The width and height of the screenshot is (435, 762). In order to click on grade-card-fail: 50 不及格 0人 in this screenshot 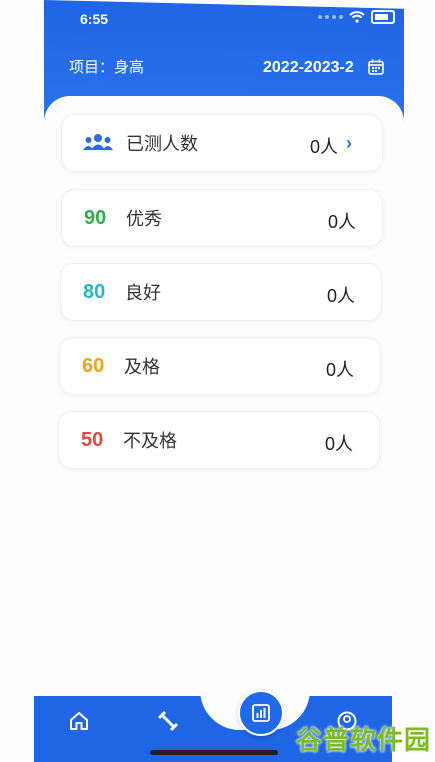, I will do `click(219, 440)`.